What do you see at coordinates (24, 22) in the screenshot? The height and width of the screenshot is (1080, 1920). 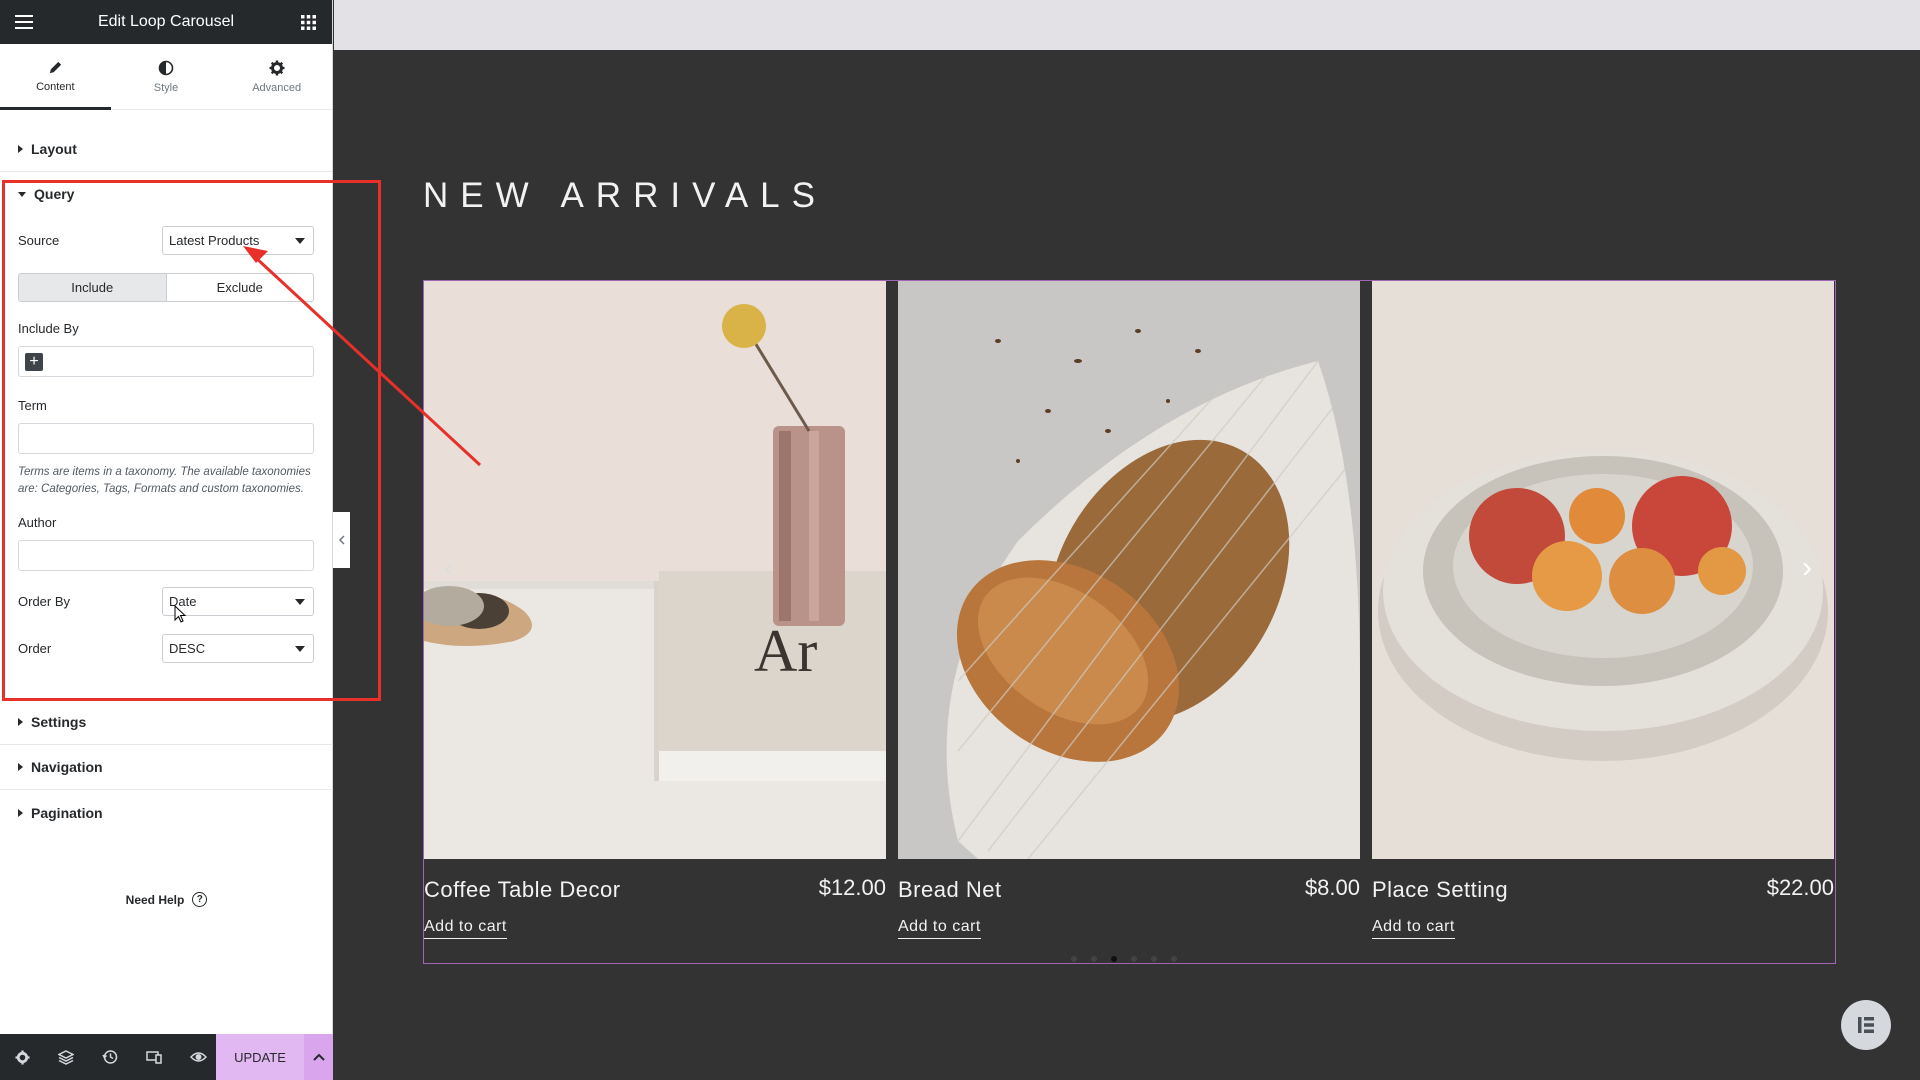 I see `hamburger-menu-icon` at bounding box center [24, 22].